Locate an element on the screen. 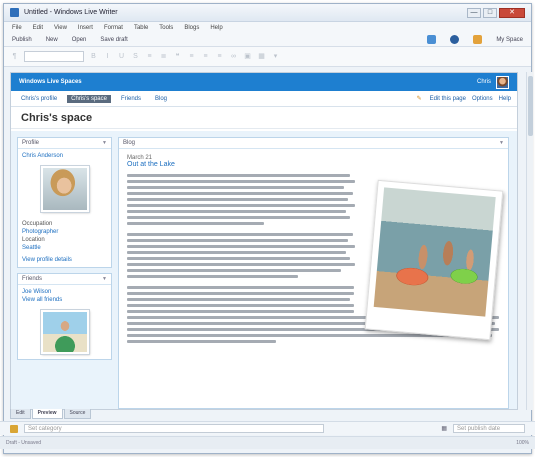  location-value: Seattle is located at coordinates (64, 248).